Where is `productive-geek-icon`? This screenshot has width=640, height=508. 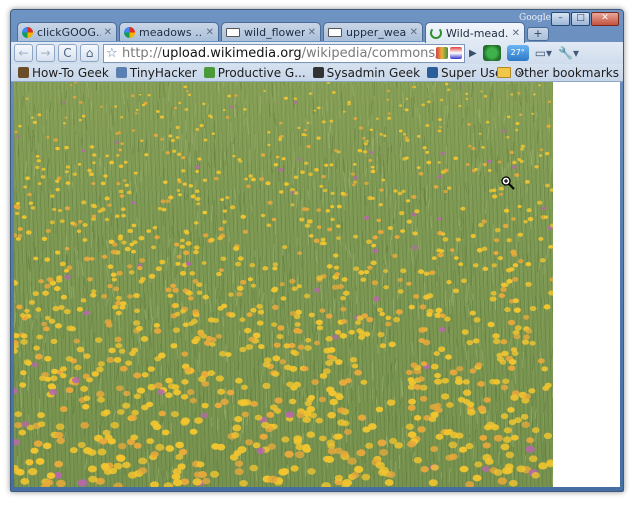
productive-geek-icon is located at coordinates (209, 72).